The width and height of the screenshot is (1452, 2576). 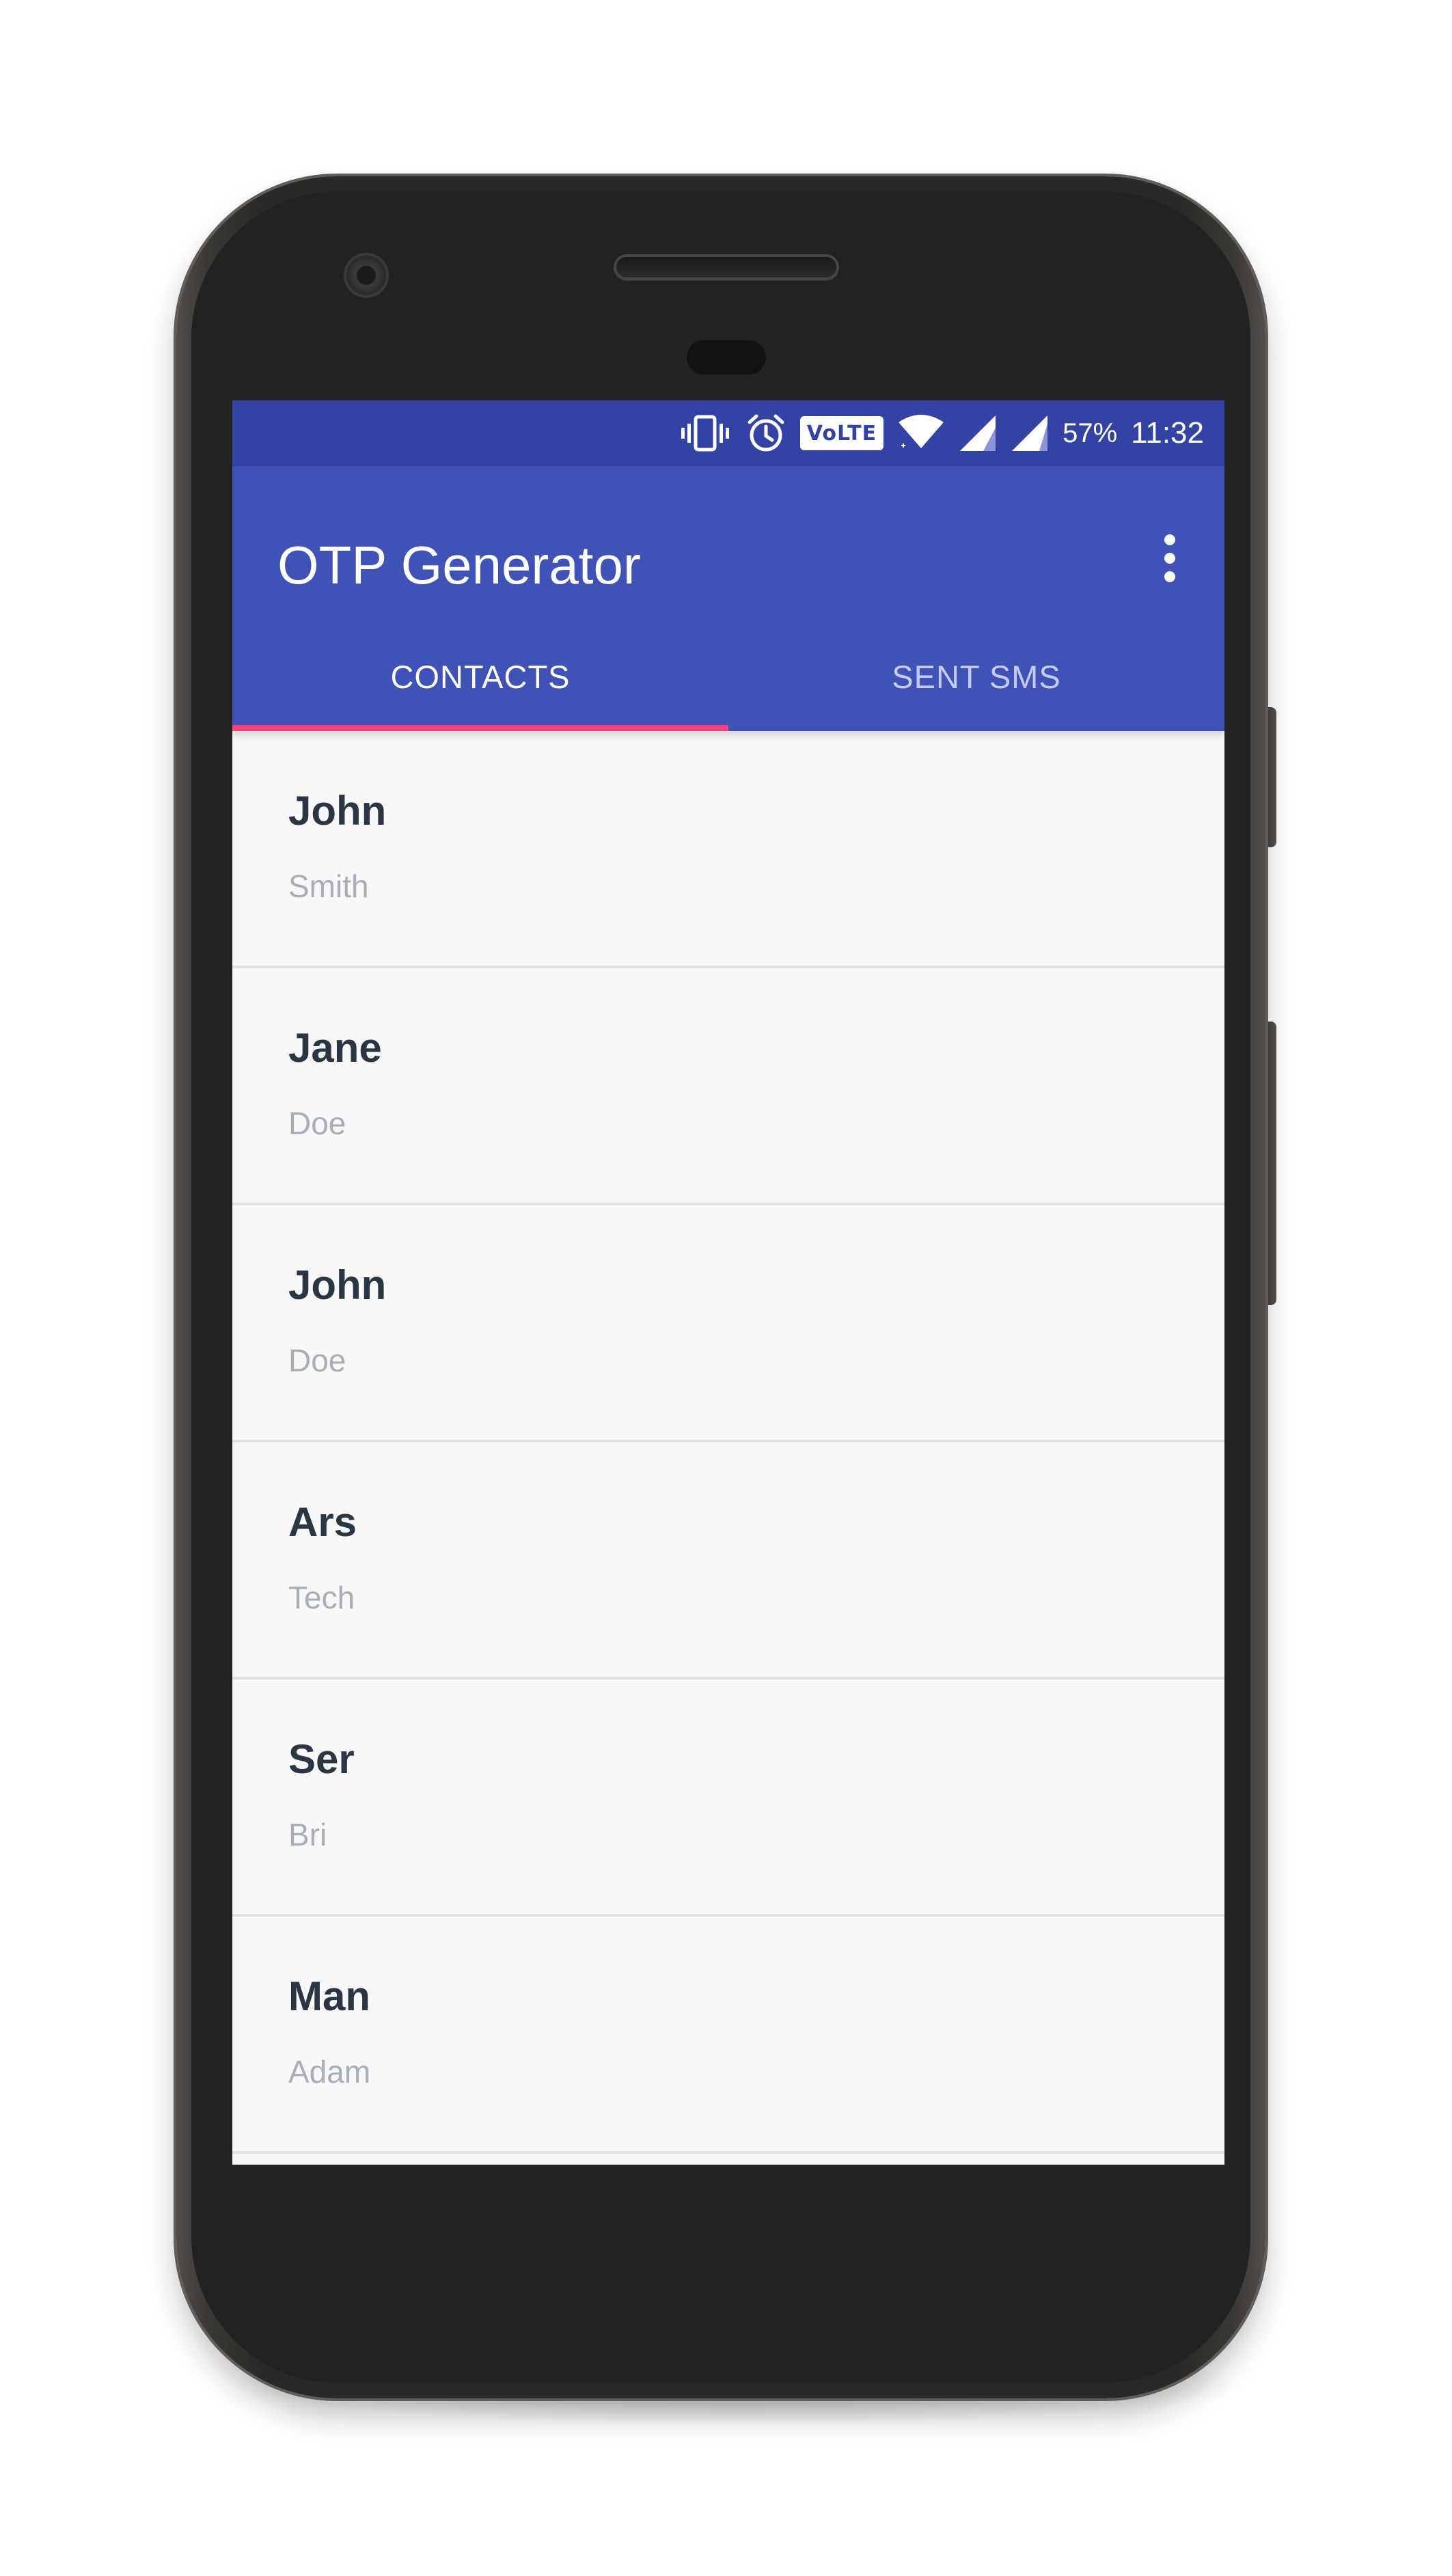 I want to click on list-item: John Smith, so click(x=728, y=849).